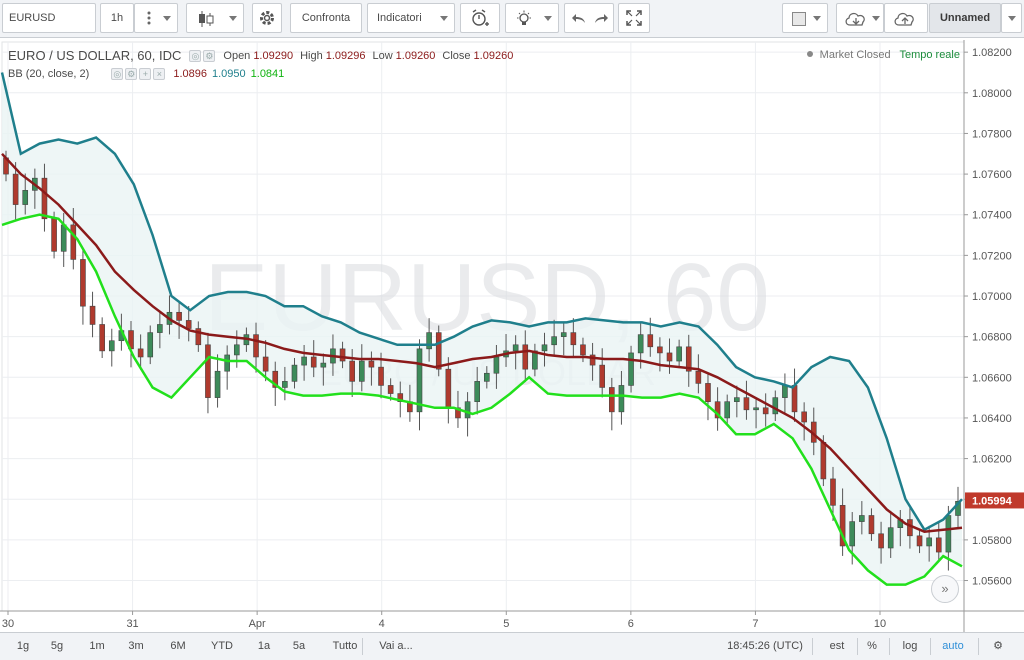 This screenshot has width=1024, height=660. What do you see at coordinates (1011, 18) in the screenshot?
I see `layout-menu-button` at bounding box center [1011, 18].